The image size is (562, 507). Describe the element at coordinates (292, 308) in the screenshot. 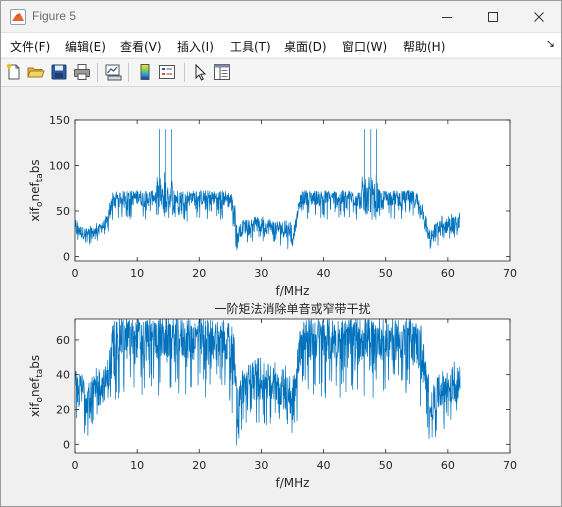

I see `chart-title: 一阶矩法消除单音或窄带干扰` at that location.